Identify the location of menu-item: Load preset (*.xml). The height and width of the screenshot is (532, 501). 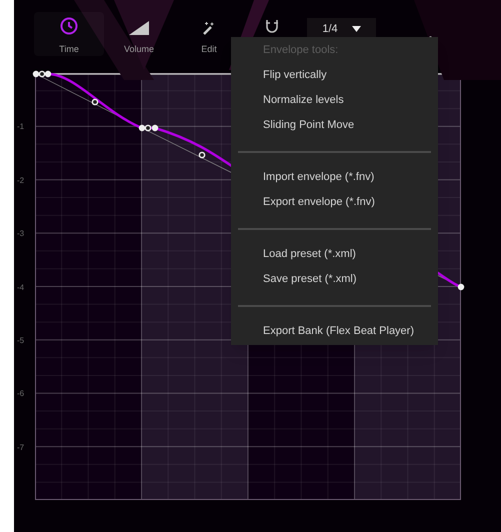
(334, 254).